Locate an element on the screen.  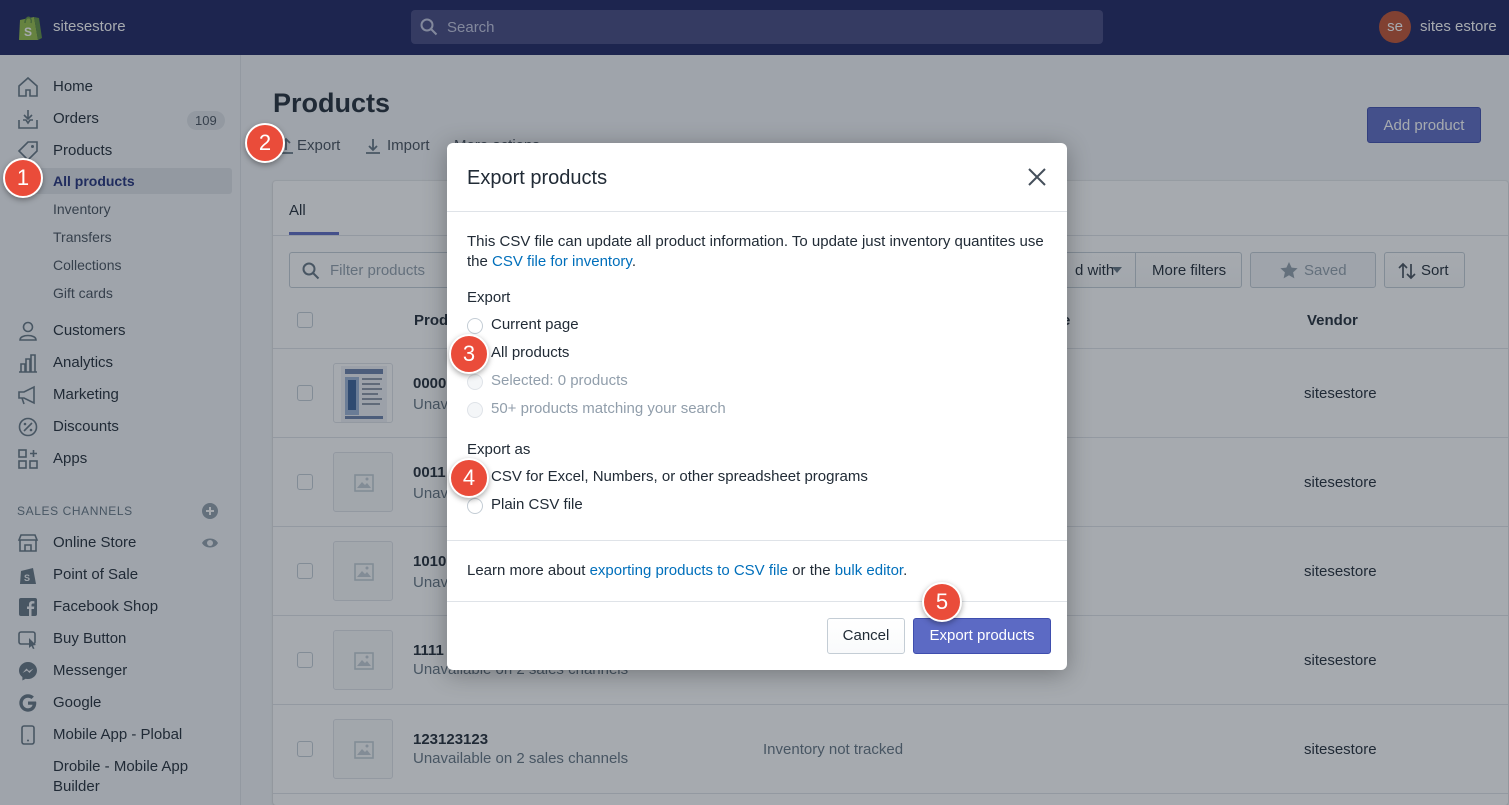
learn-more-end: . is located at coordinates (905, 570).